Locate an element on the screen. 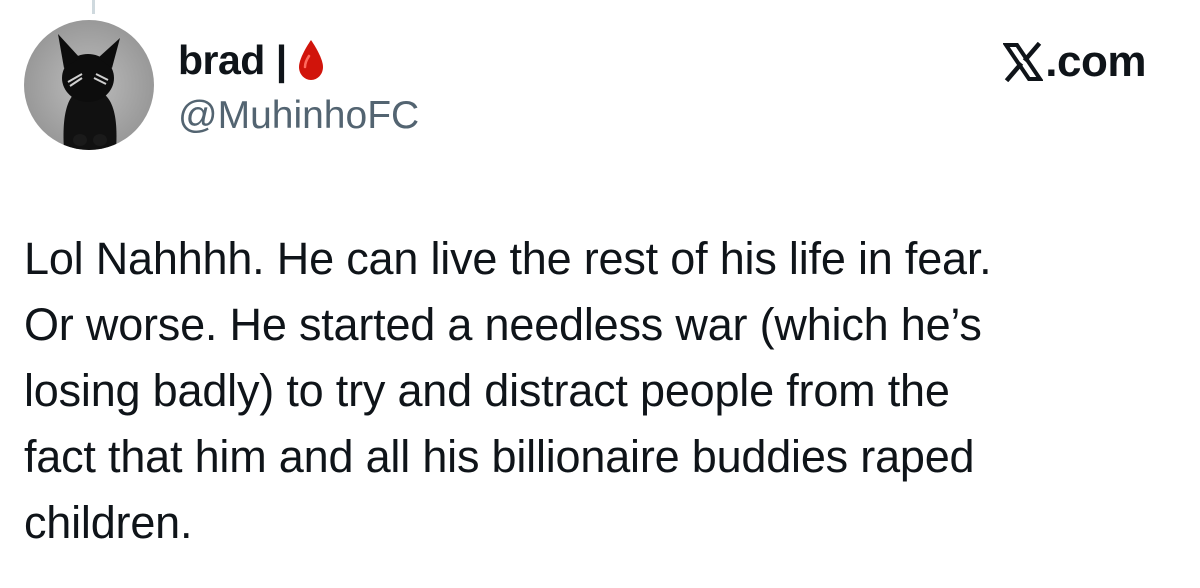 The image size is (1200, 588). brand-watermark: .com is located at coordinates (1074, 62).